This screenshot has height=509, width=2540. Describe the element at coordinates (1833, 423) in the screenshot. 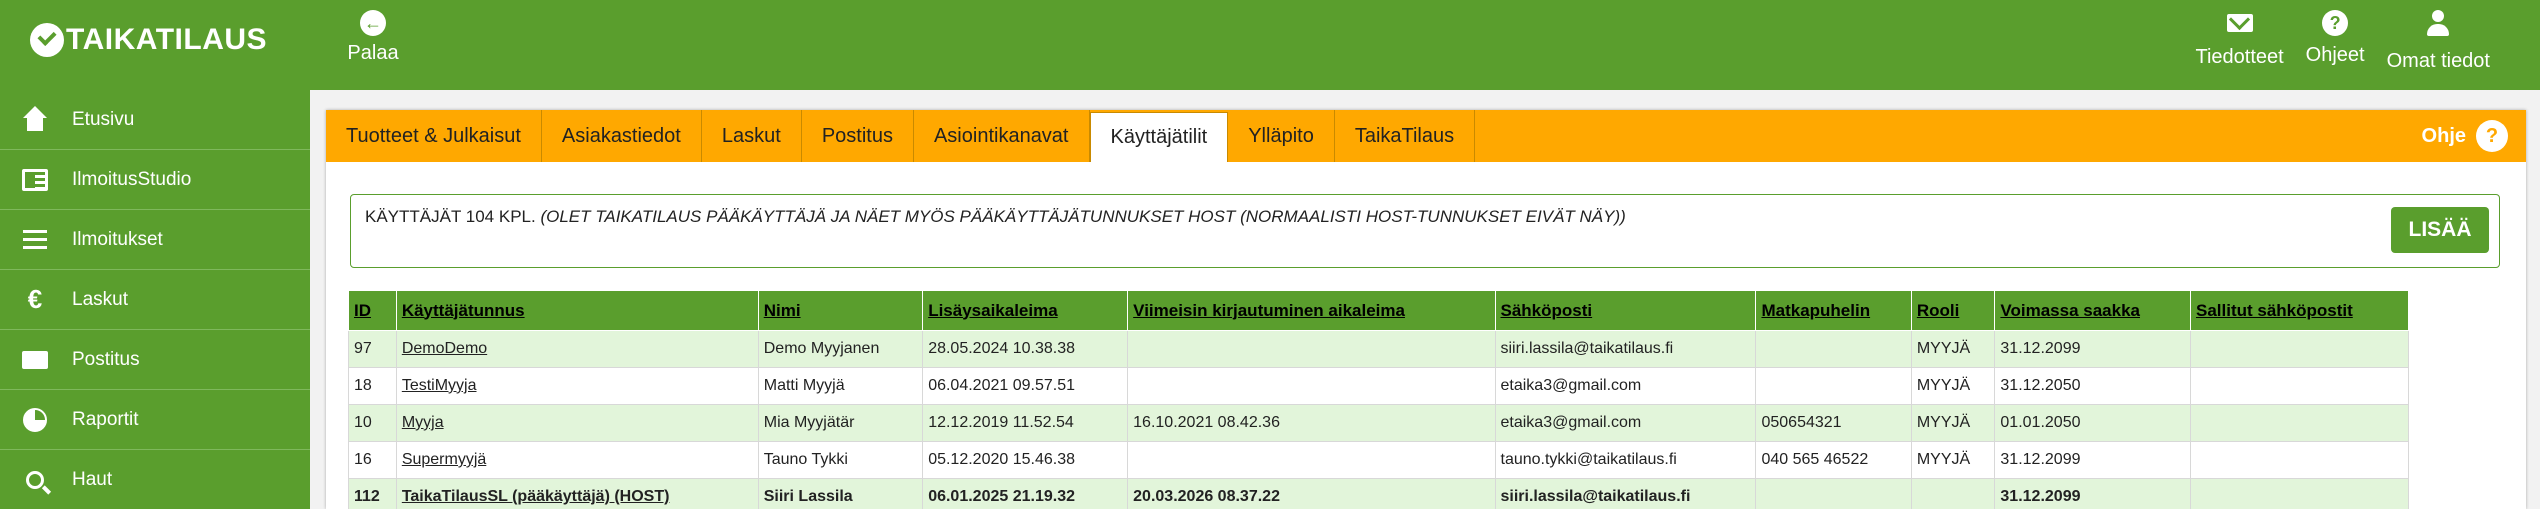

I see `cell-mobile: 050654321` at that location.